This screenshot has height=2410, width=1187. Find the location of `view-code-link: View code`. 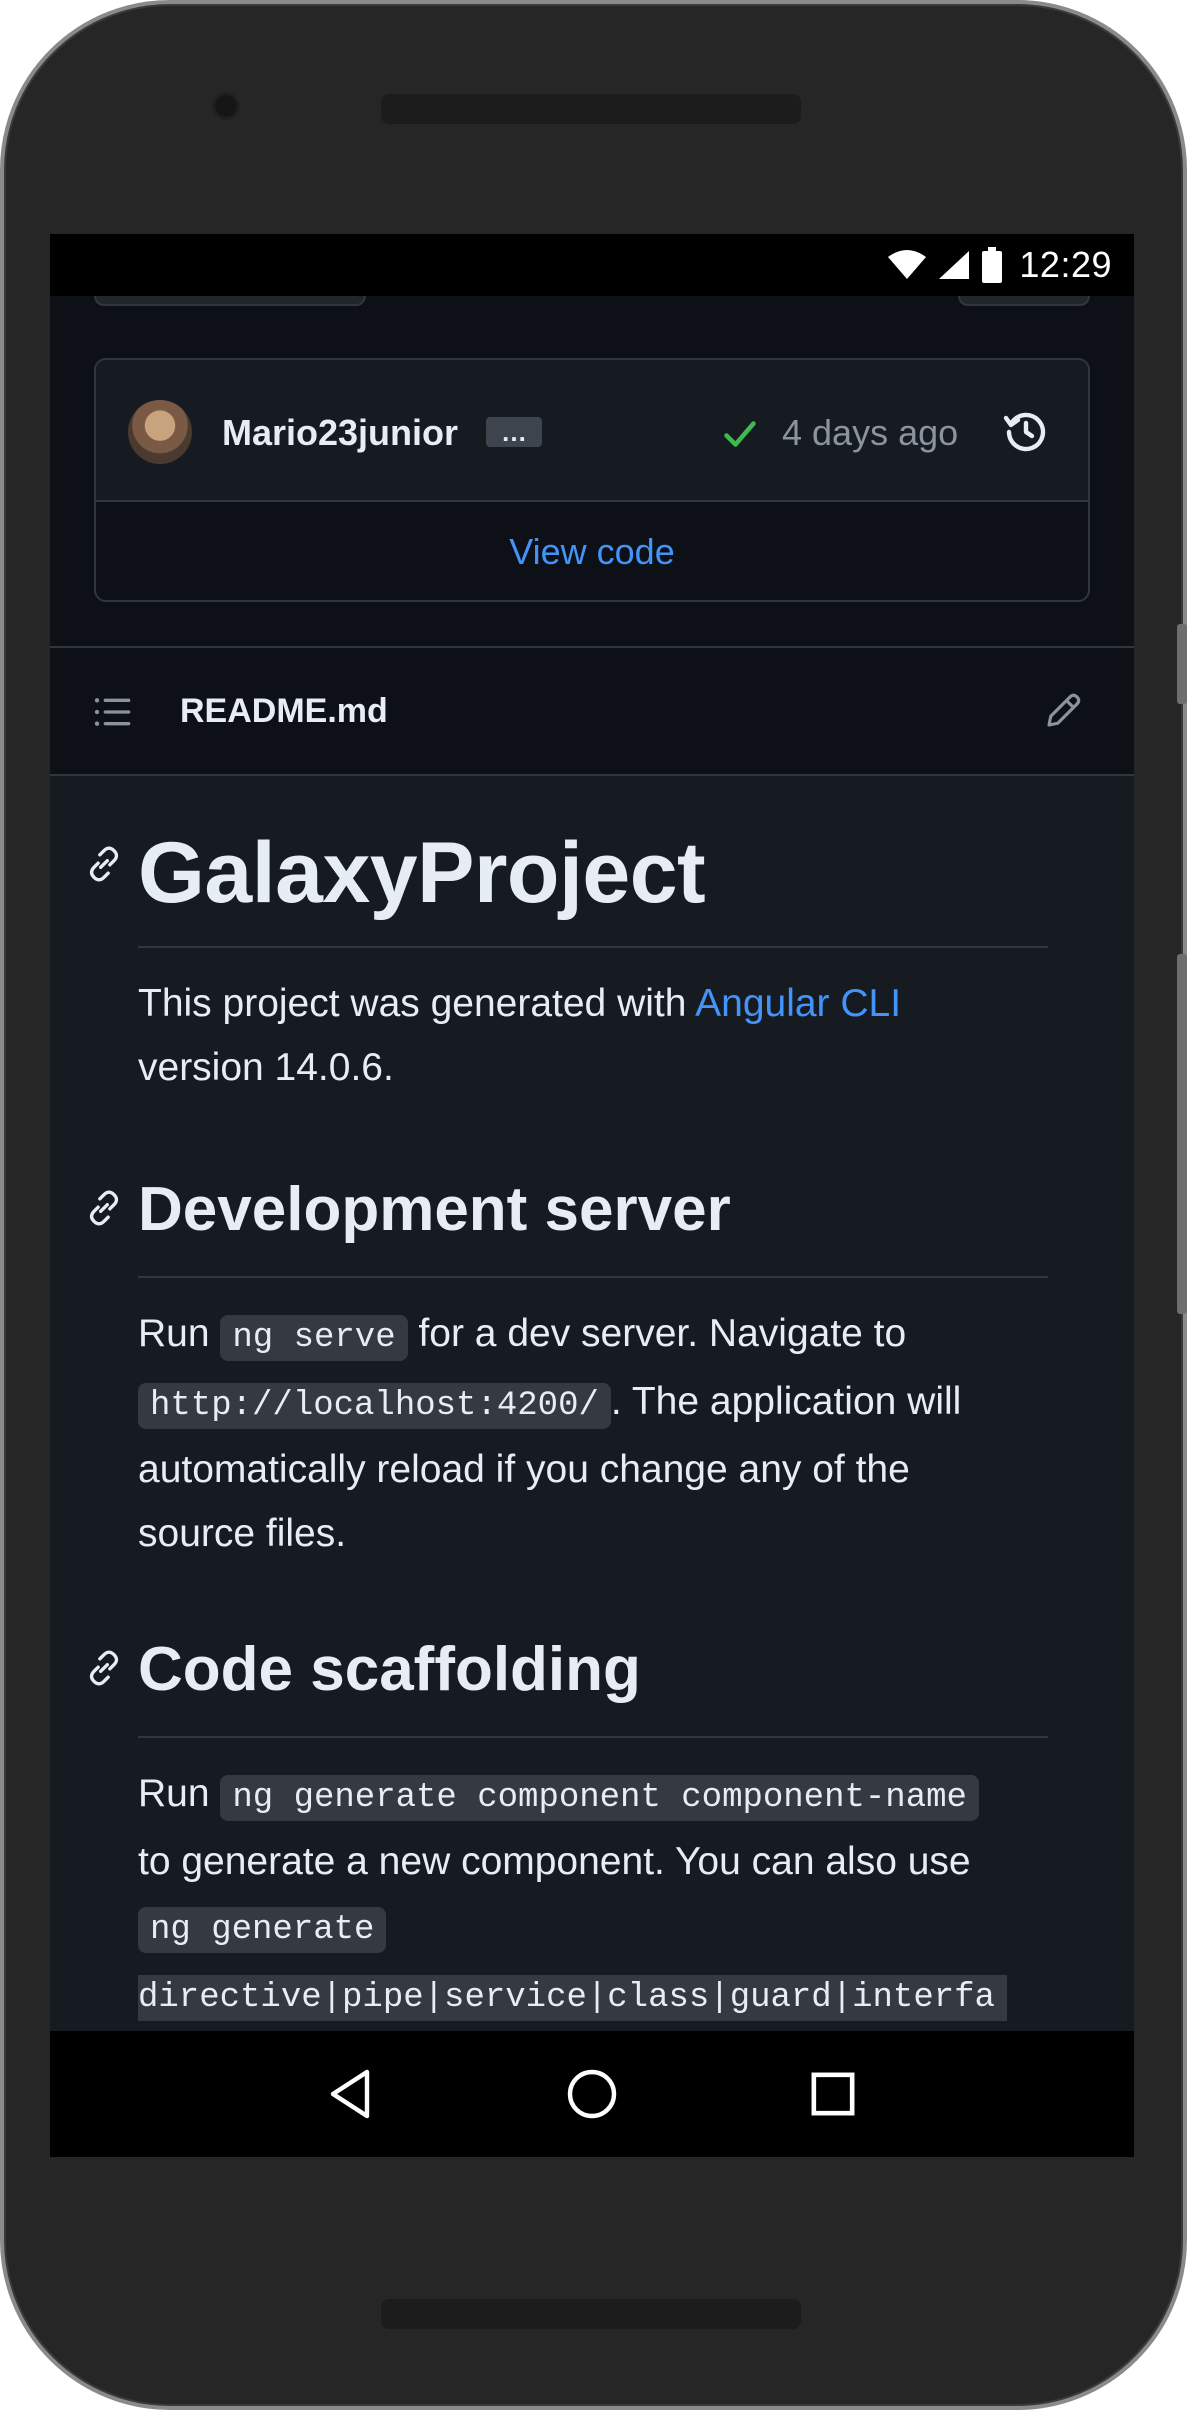

view-code-link: View code is located at coordinates (592, 552).